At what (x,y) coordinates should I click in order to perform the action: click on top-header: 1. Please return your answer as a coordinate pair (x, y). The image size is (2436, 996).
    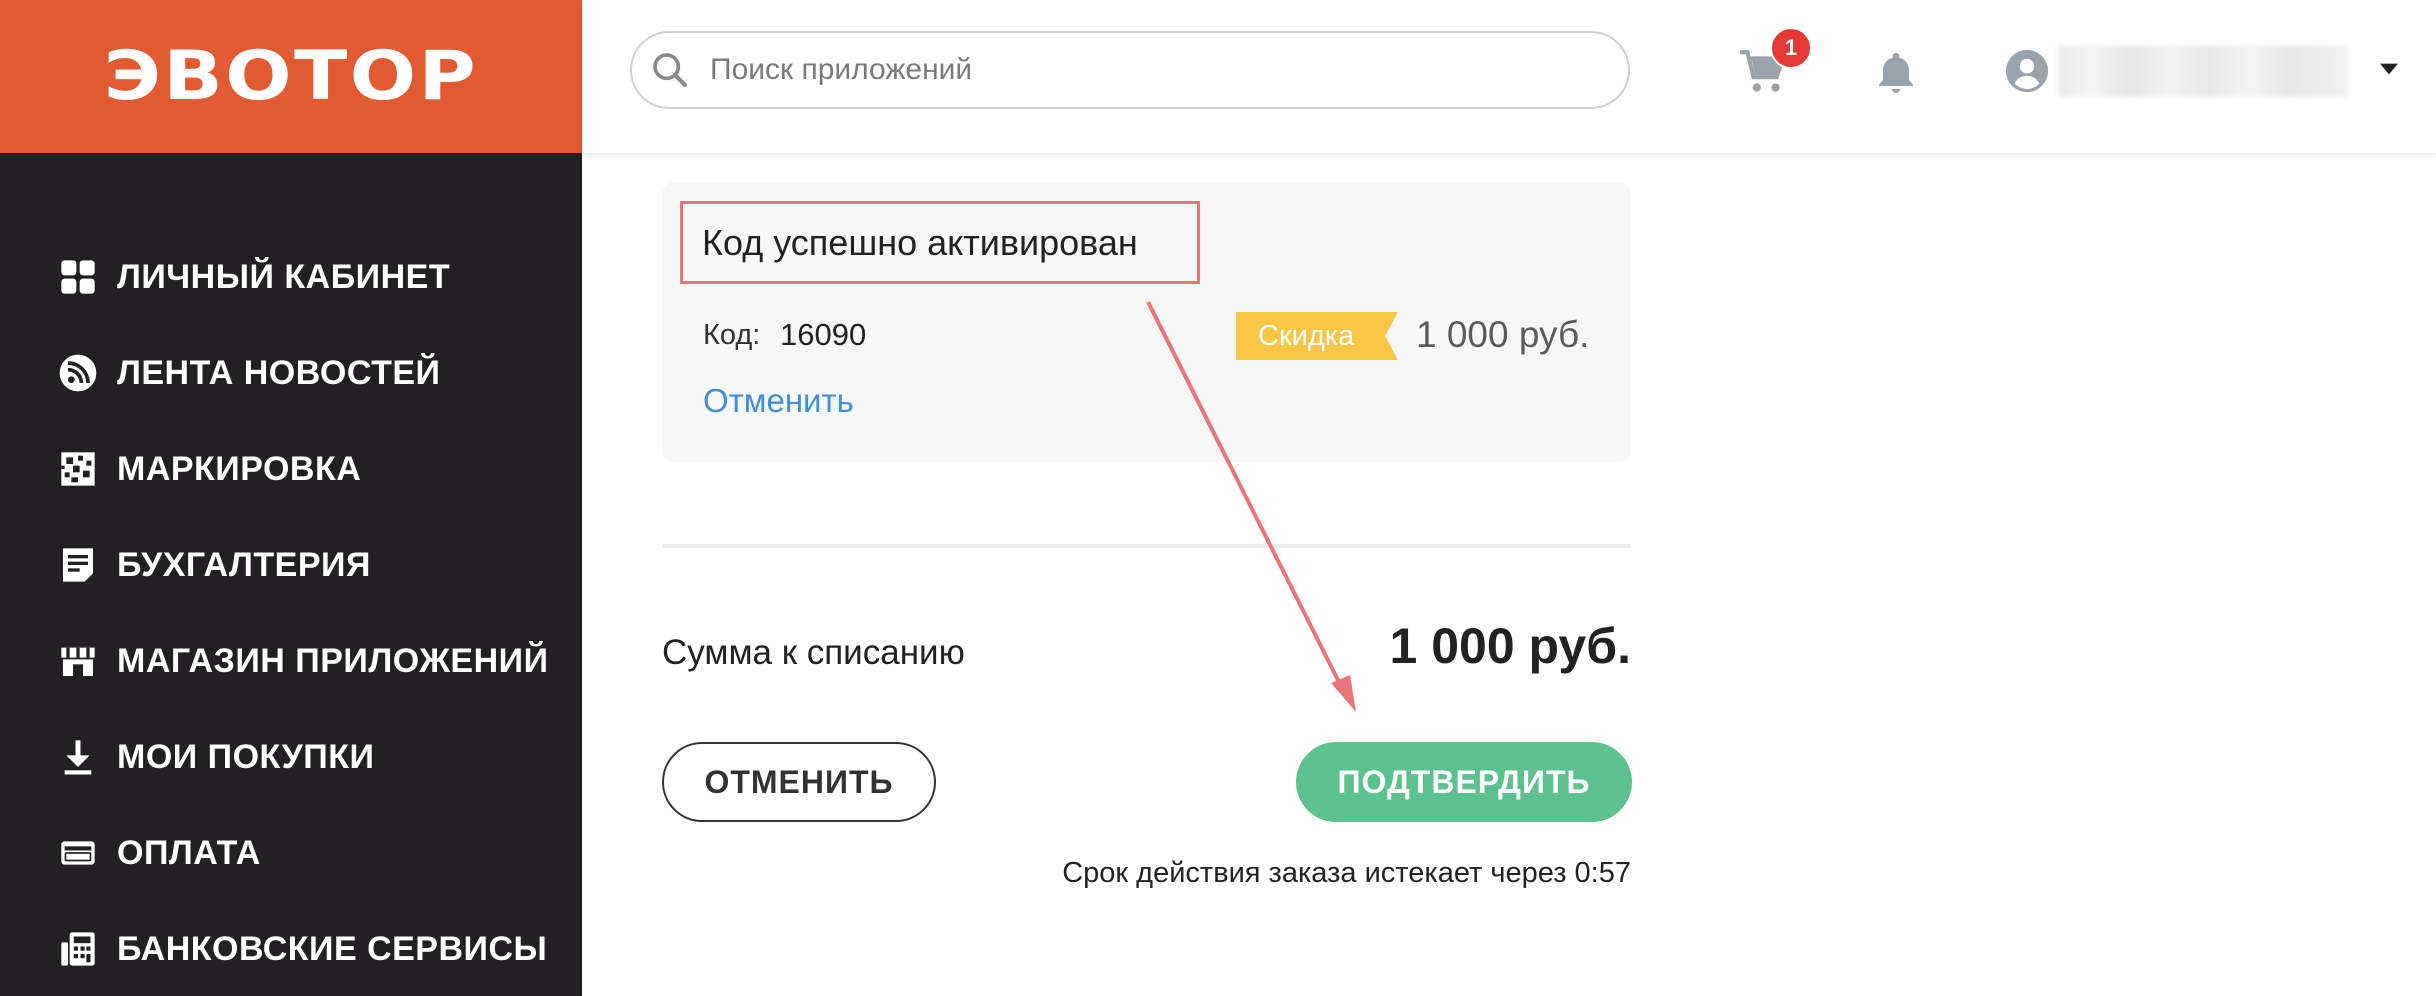
    Looking at the image, I should click on (1509, 76).